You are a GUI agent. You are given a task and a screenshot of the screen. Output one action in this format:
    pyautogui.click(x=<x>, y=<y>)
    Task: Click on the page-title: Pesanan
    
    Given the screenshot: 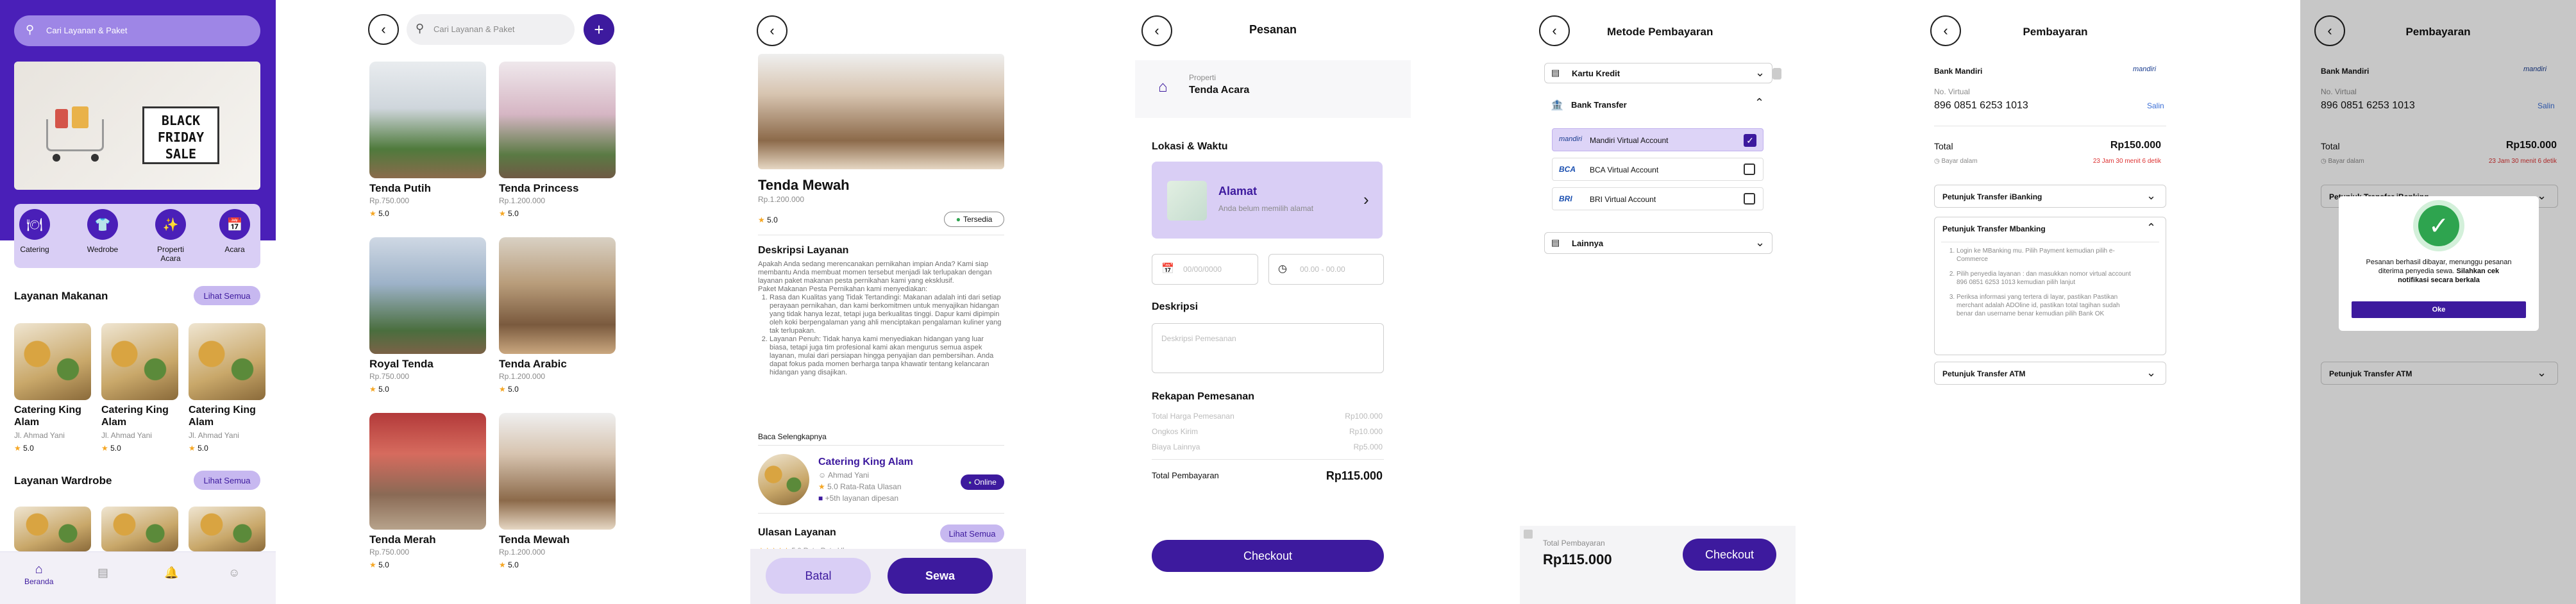 What is the action you would take?
    pyautogui.click(x=1273, y=29)
    